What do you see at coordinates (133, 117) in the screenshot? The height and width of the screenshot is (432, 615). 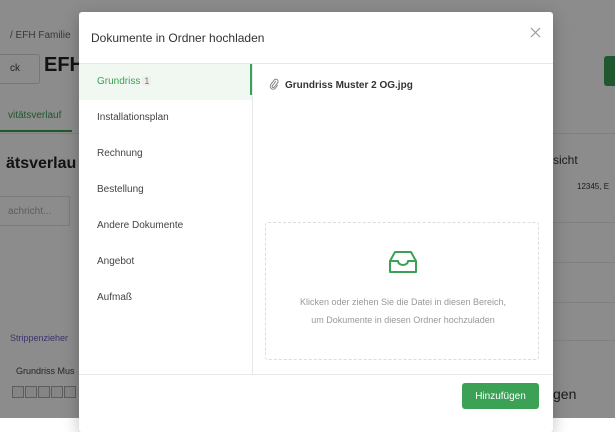 I see `category-label: Installationsplan` at bounding box center [133, 117].